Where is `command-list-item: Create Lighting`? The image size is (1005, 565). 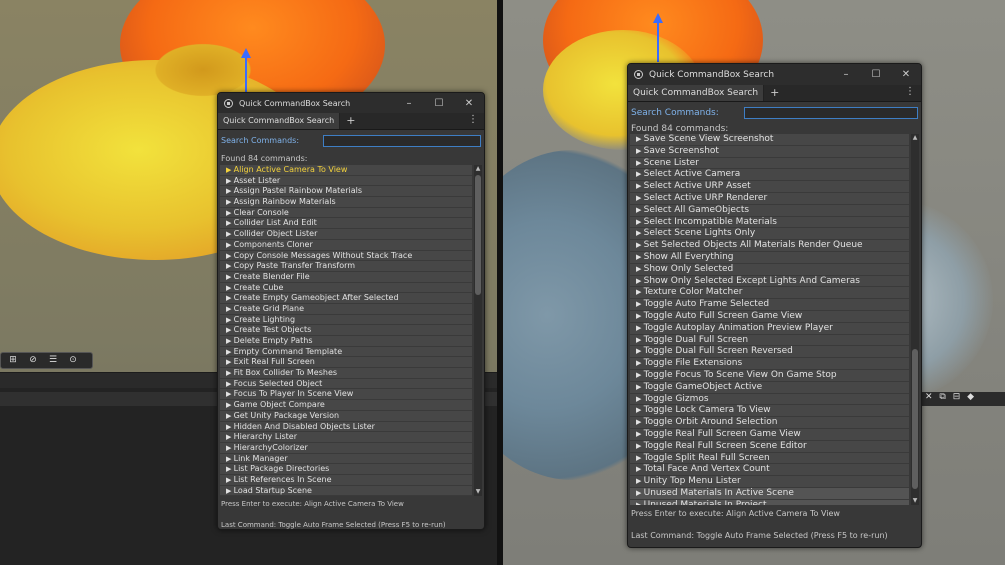 command-list-item: Create Lighting is located at coordinates (346, 320).